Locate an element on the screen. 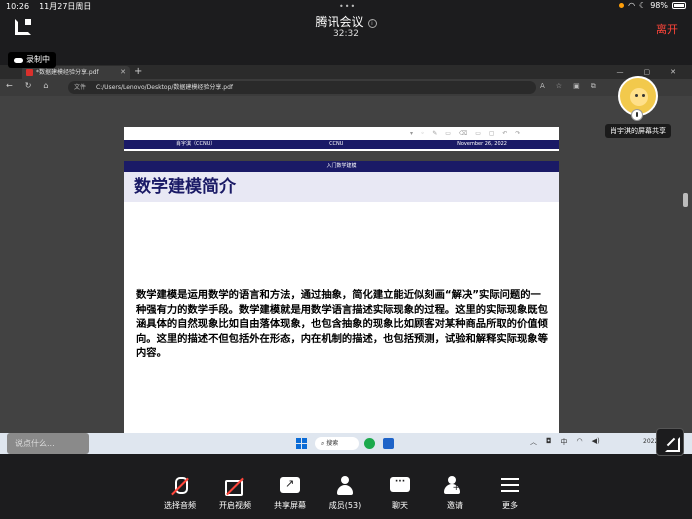 This screenshot has height=519, width=692. footer-author: 肖宇淇（CCNU） is located at coordinates (196, 144).